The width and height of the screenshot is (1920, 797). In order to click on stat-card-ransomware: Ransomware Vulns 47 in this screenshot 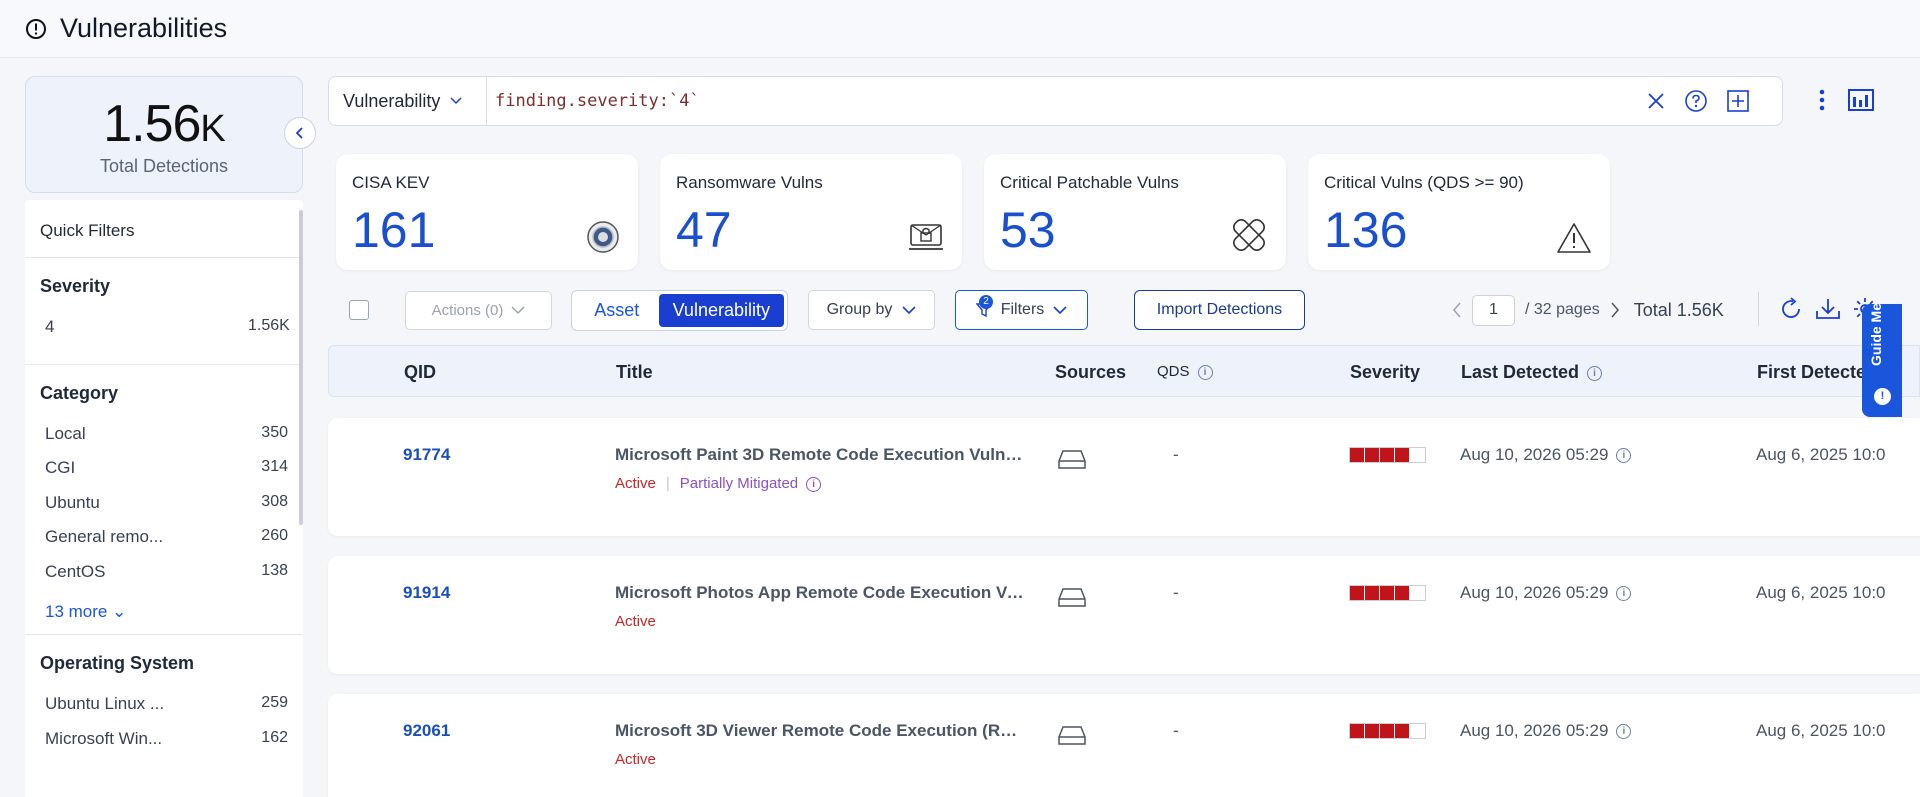, I will do `click(811, 212)`.